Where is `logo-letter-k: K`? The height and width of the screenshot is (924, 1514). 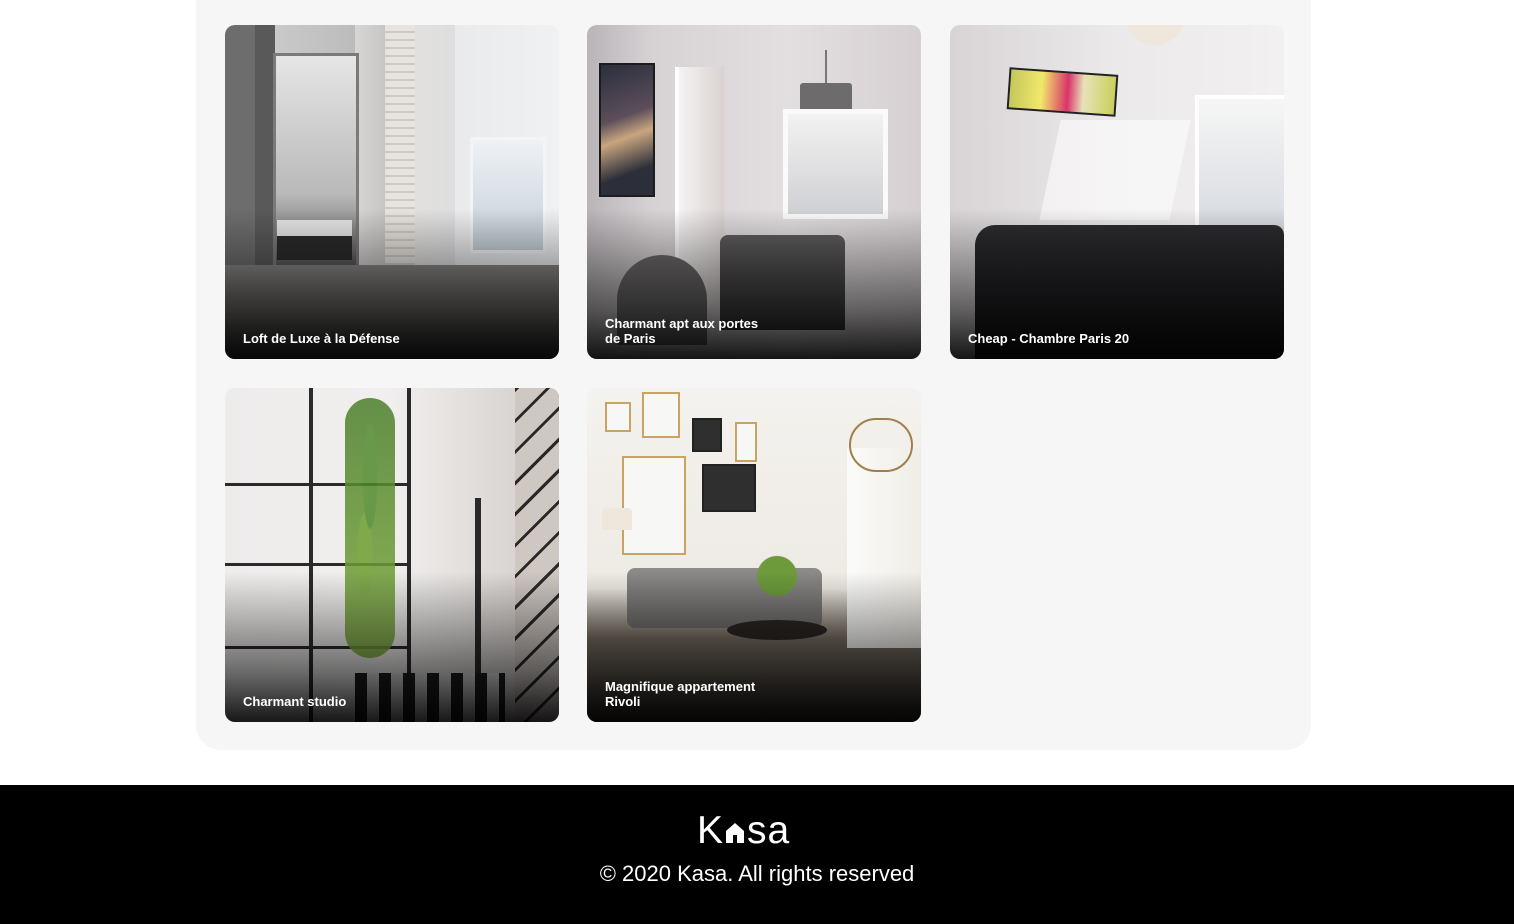
logo-letter-k: K is located at coordinates (711, 830).